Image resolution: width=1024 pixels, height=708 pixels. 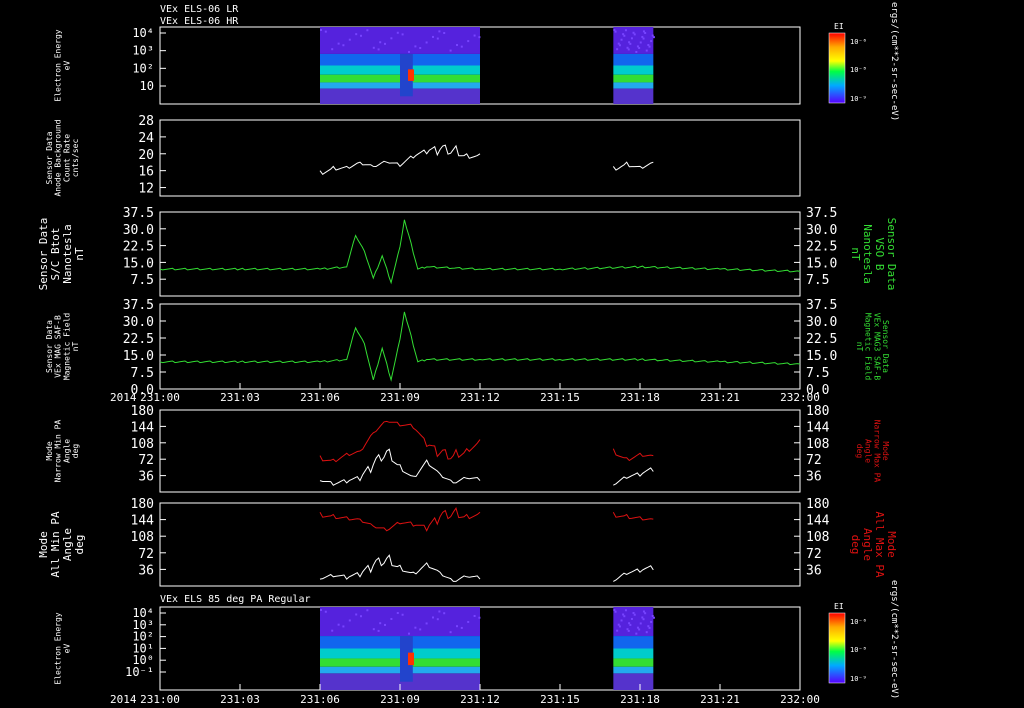 What do you see at coordinates (480, 254) in the screenshot?
I see `panel-frame` at bounding box center [480, 254].